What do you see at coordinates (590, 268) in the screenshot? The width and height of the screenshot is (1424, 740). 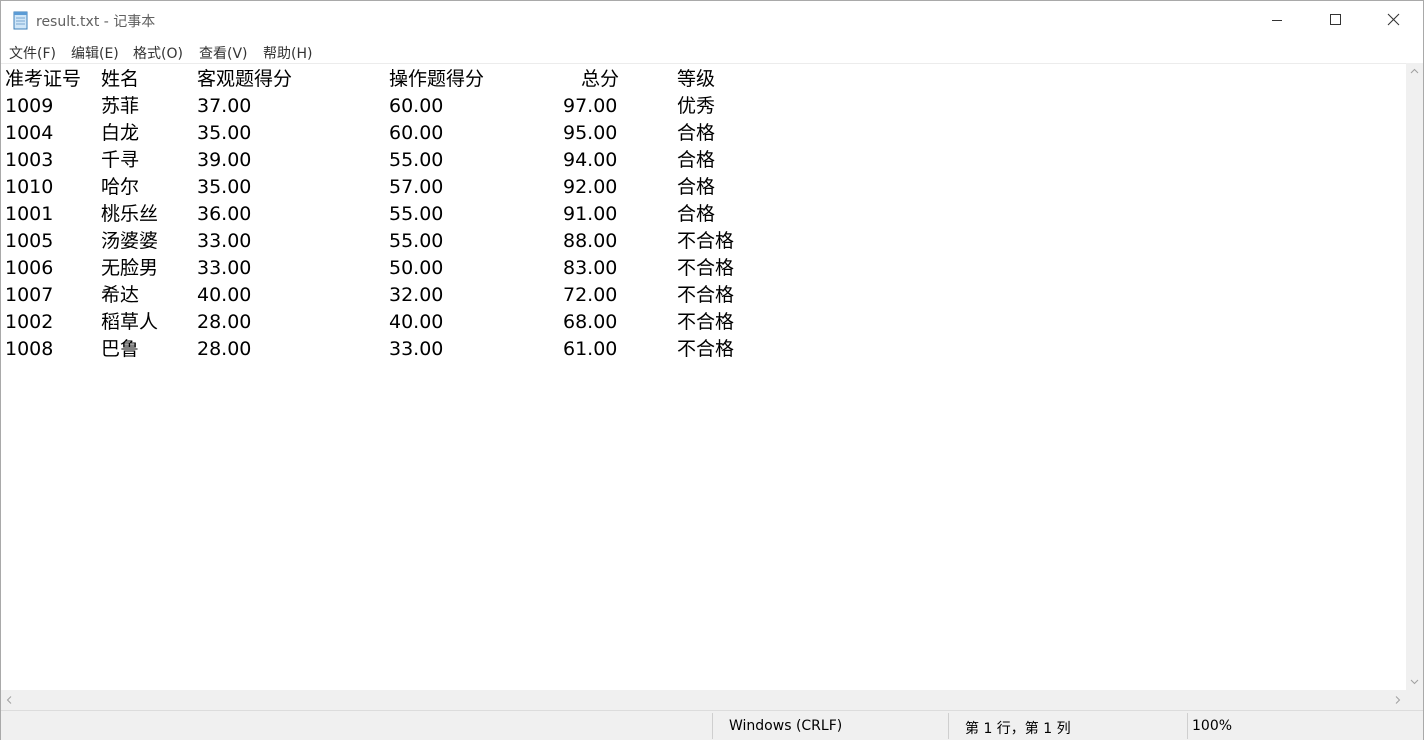 I see `cell-total: 83.00` at bounding box center [590, 268].